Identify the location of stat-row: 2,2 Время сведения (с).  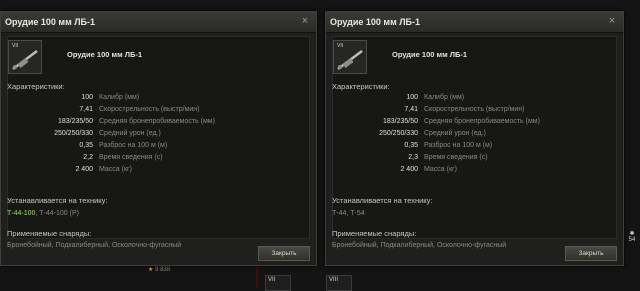
(131, 159).